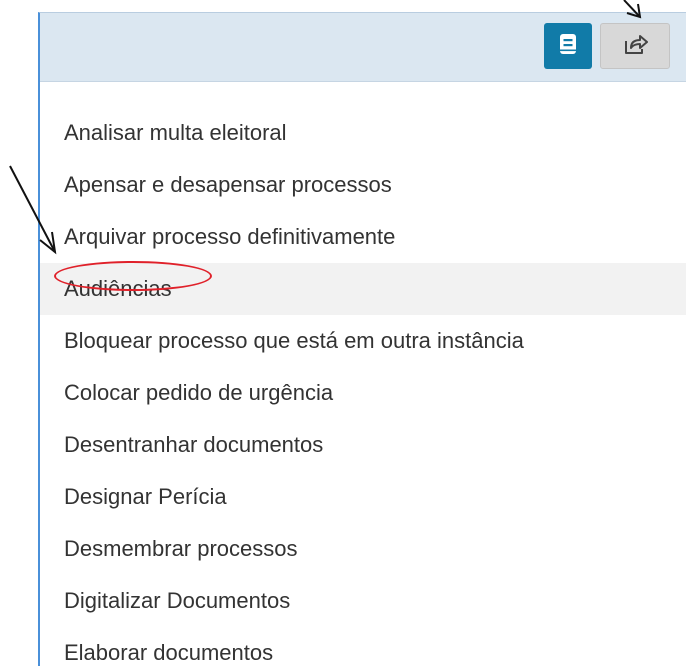 The height and width of the screenshot is (666, 686). I want to click on menu-item-label: Audiências, so click(118, 288).